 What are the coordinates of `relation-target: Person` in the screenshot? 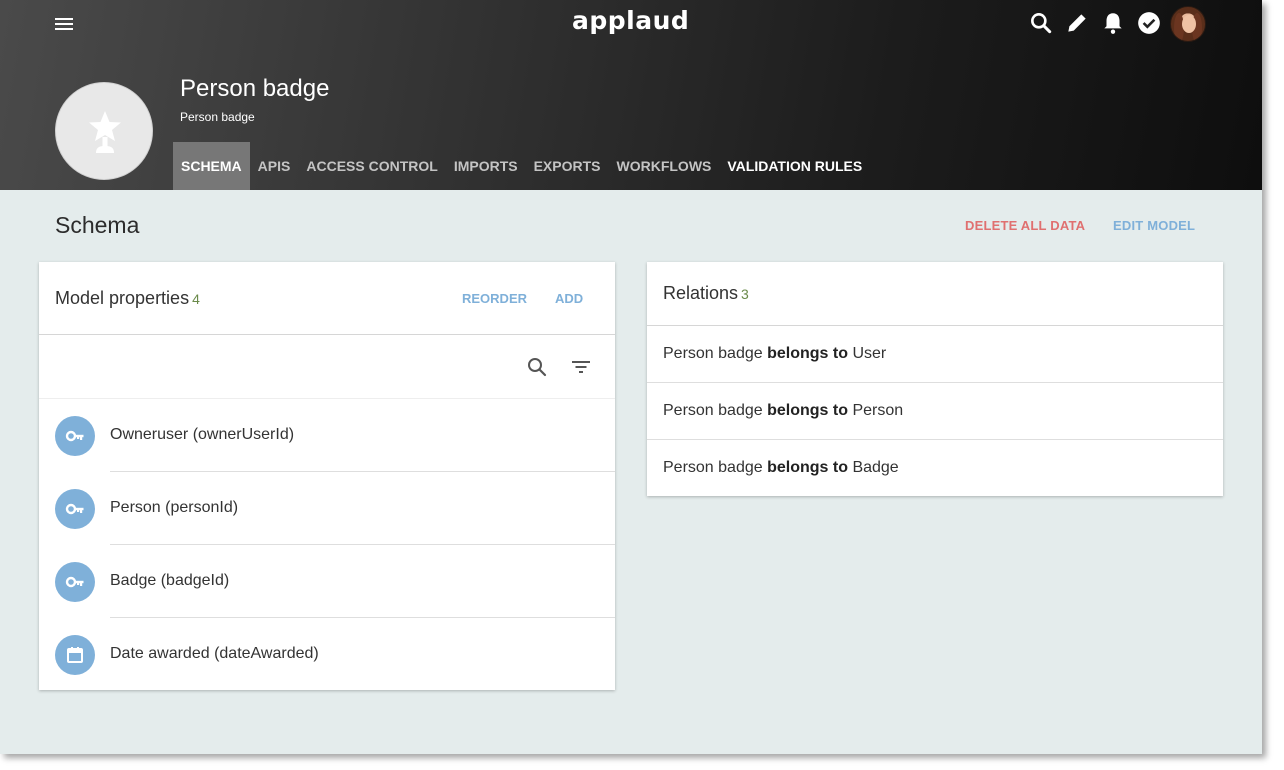 It's located at (878, 410).